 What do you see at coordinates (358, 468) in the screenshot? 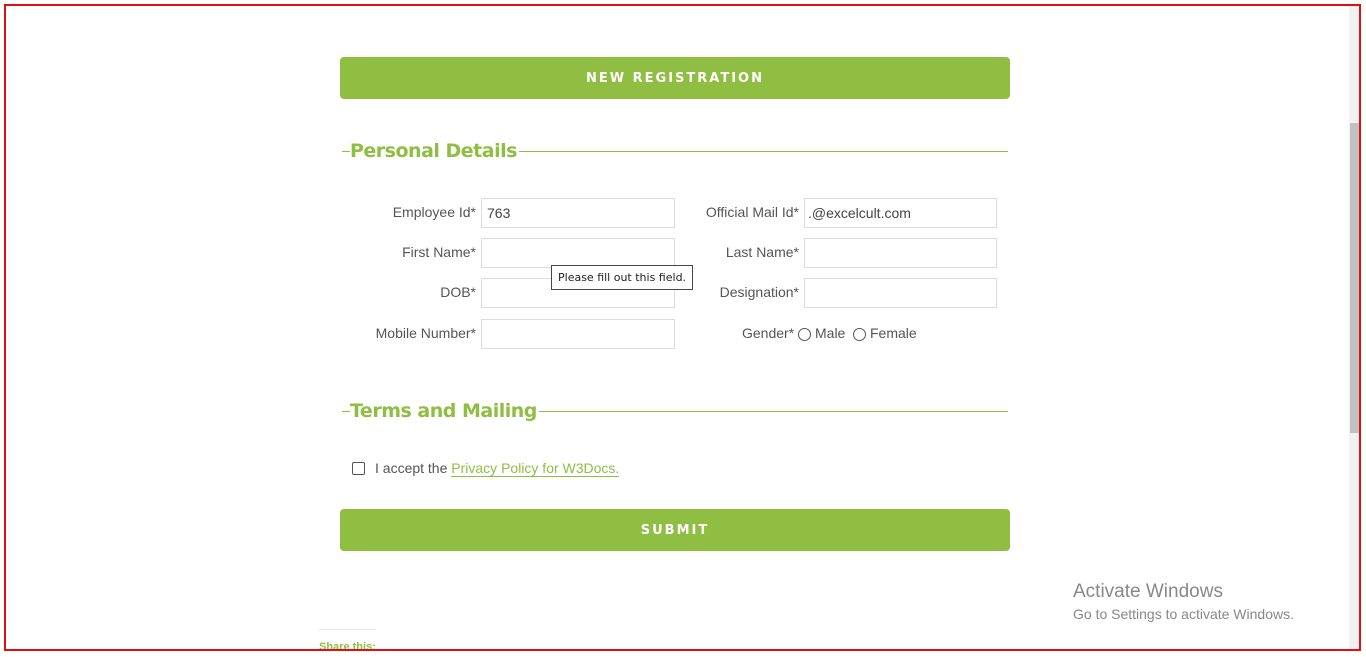
I see `accept-terms-checkbox` at bounding box center [358, 468].